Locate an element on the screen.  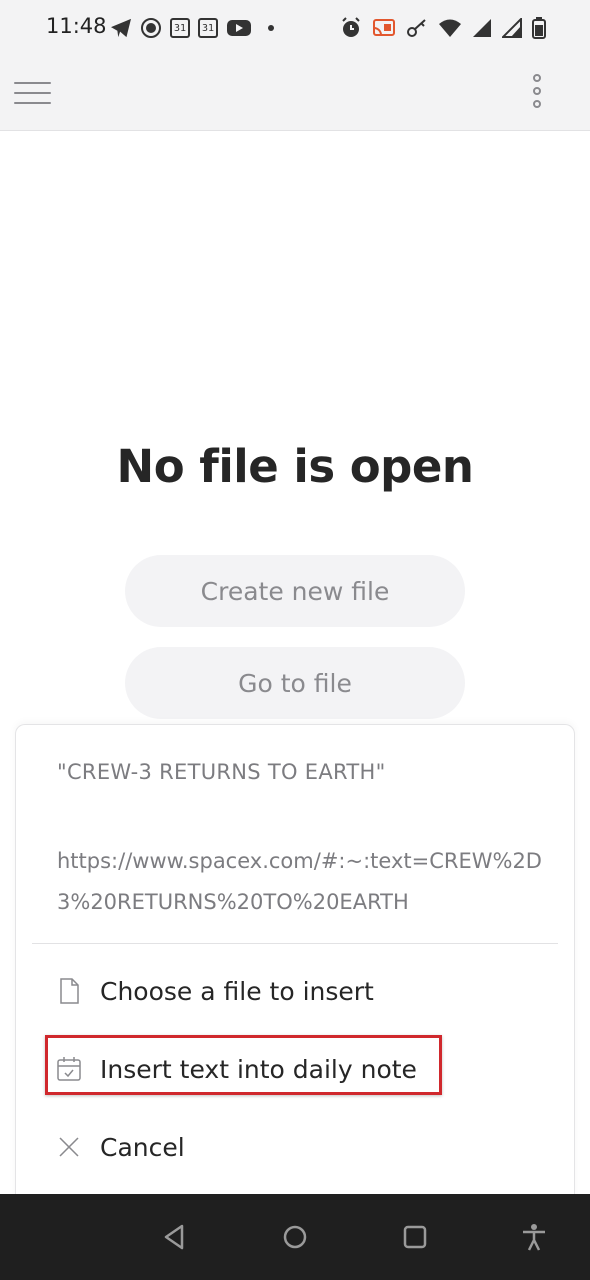
key-icon is located at coordinates (416, 28).